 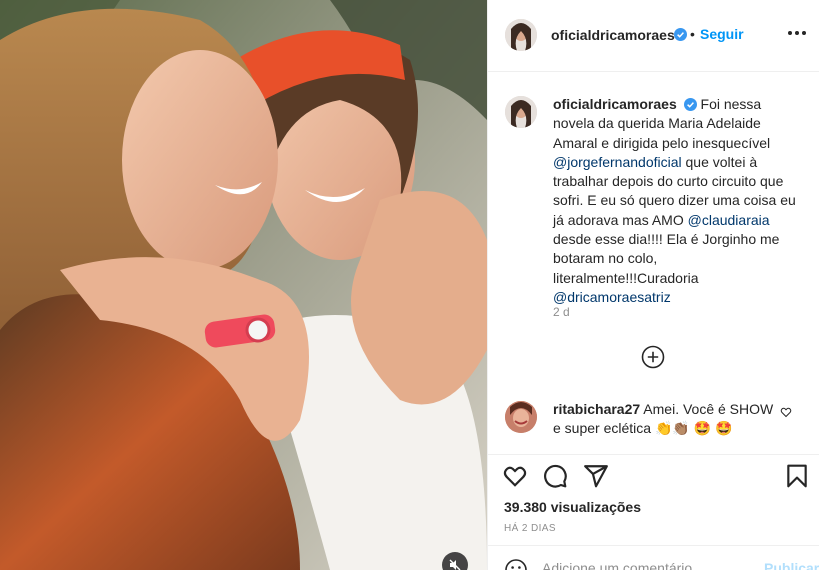 What do you see at coordinates (615, 104) in the screenshot?
I see `caption-author-username: oficialdricamoraes` at bounding box center [615, 104].